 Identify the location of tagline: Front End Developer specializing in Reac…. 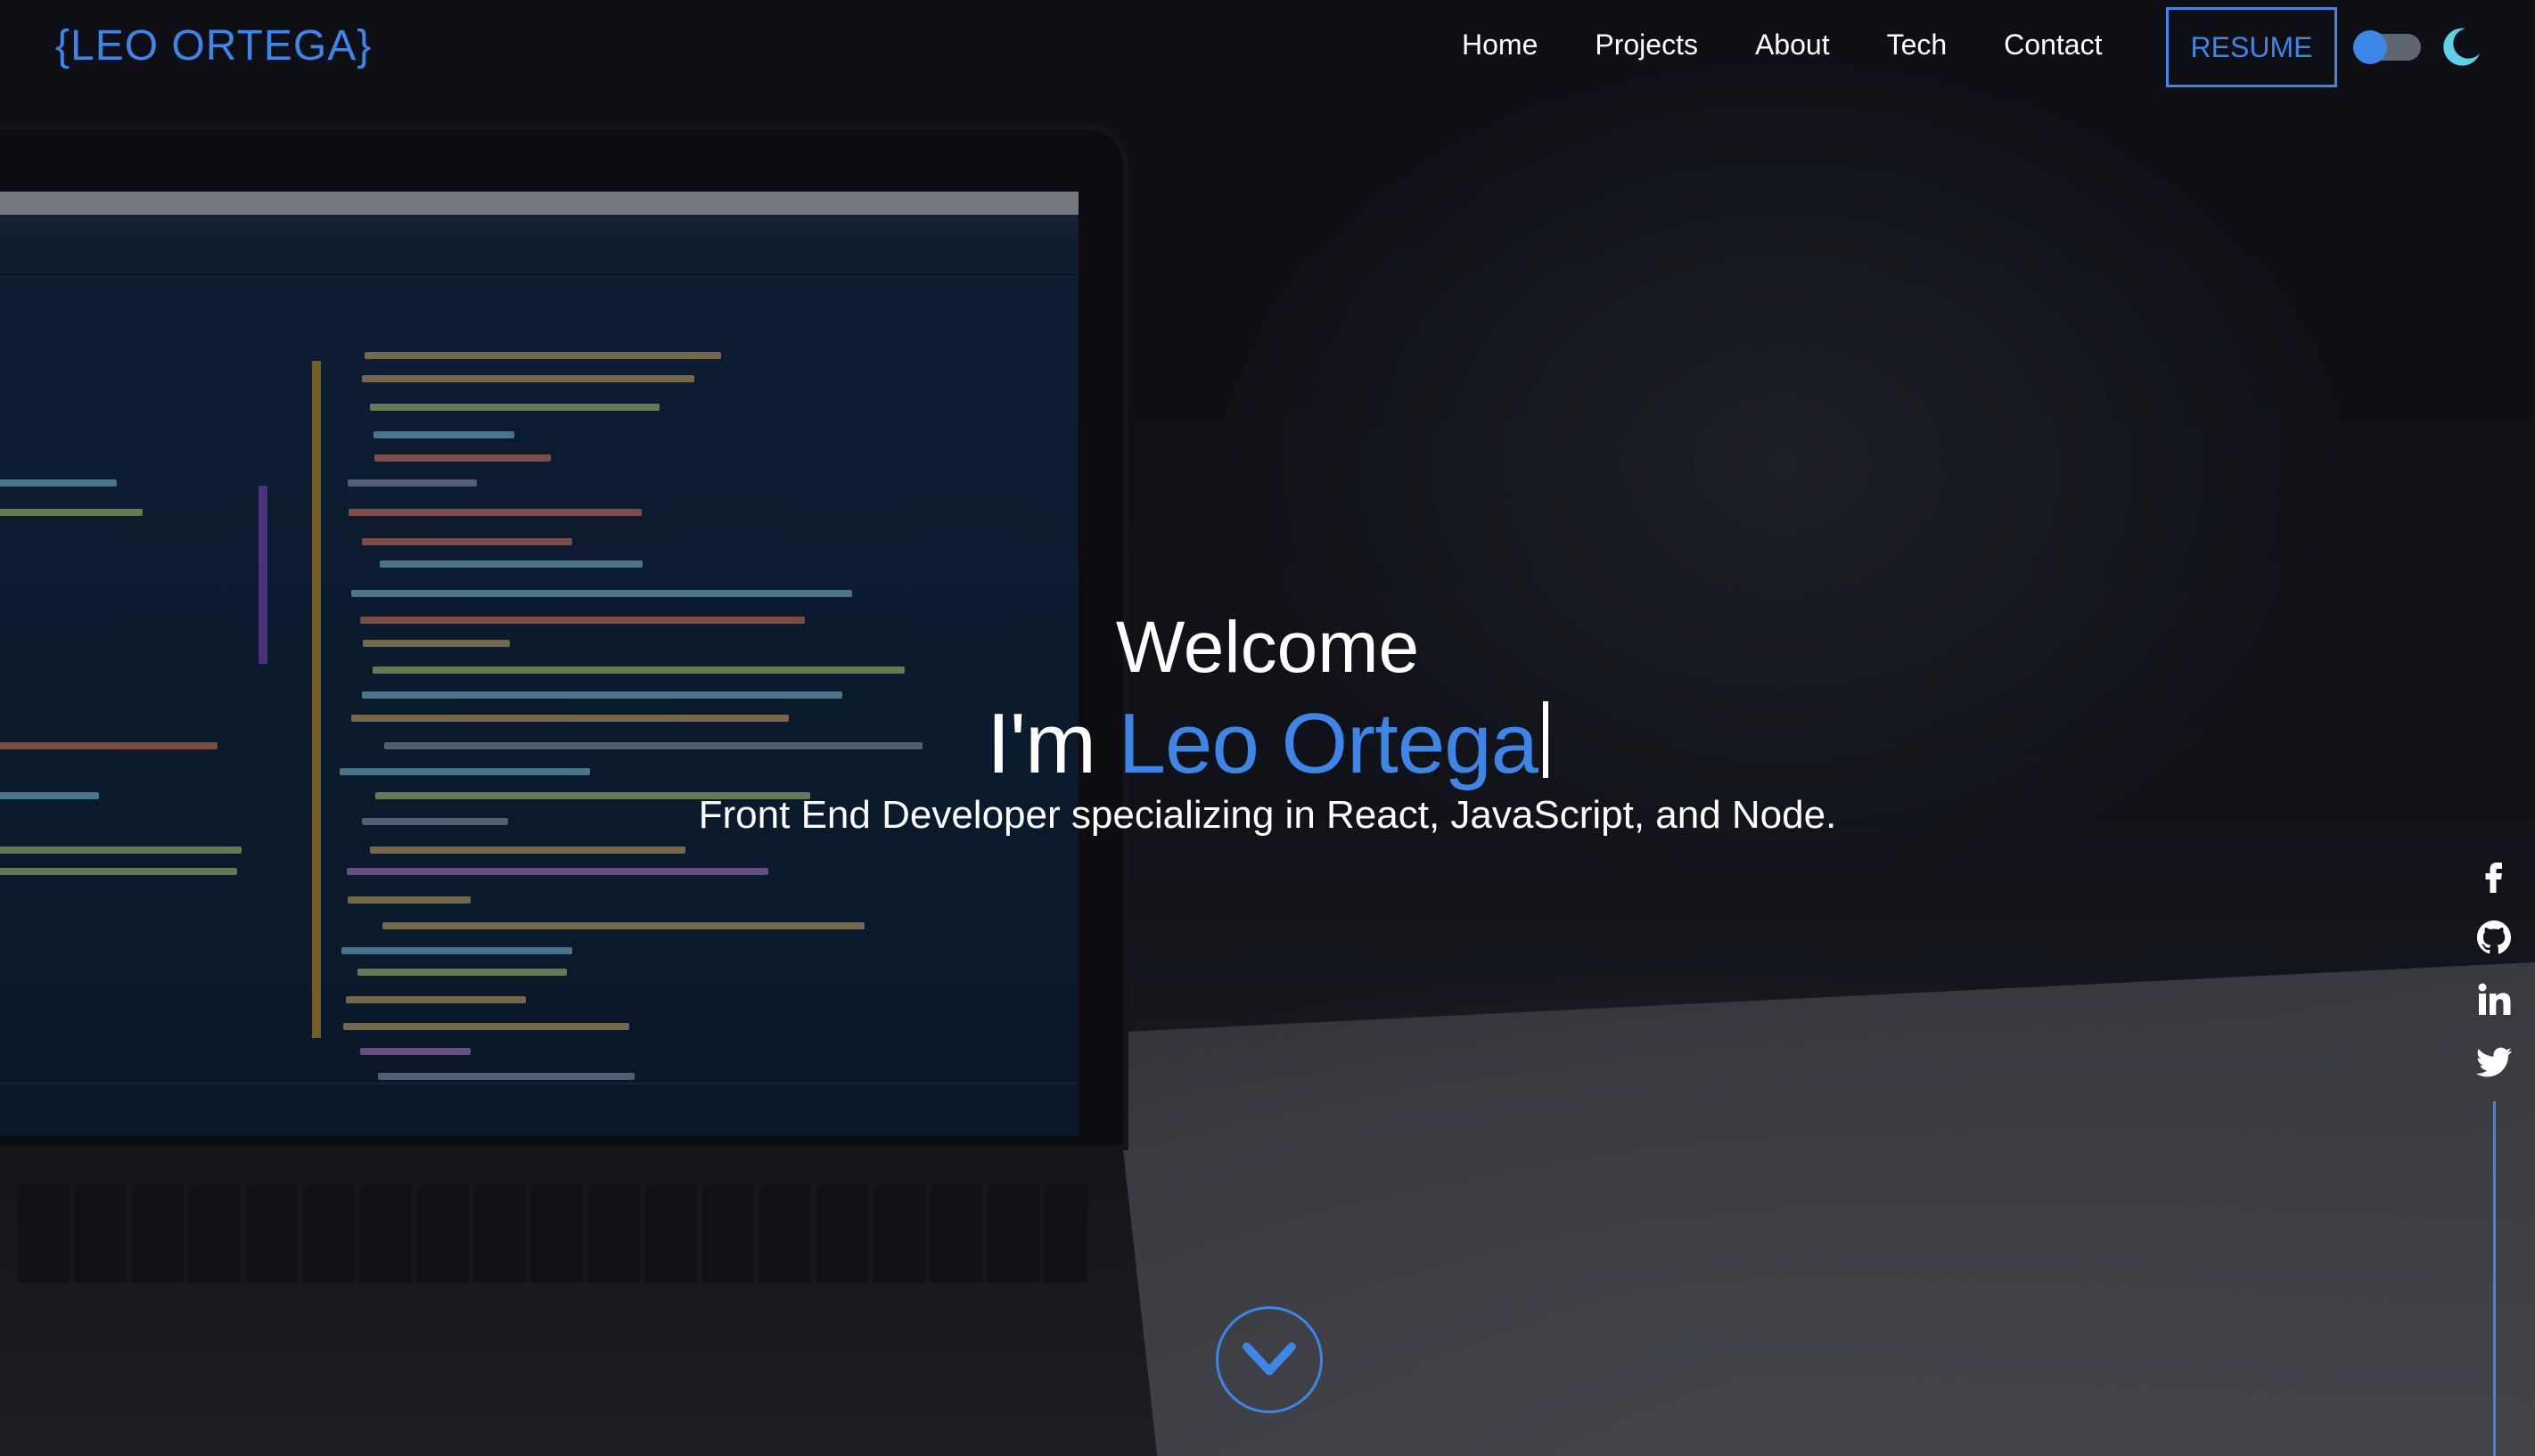
(1267, 815).